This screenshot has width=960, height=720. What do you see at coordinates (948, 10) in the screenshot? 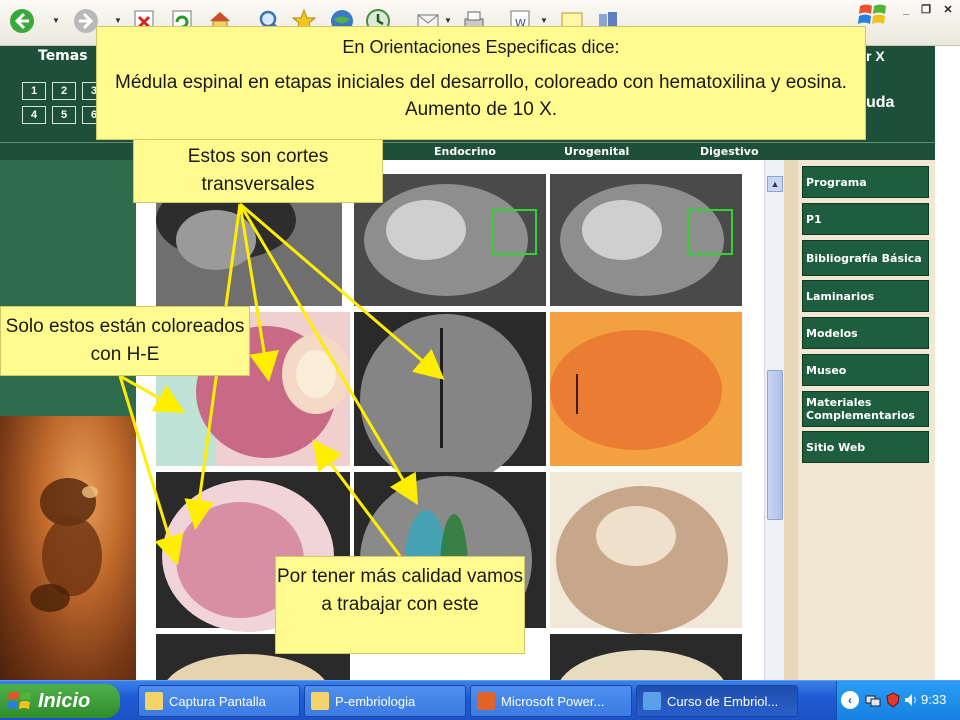
I see `close-icon: ✕` at bounding box center [948, 10].